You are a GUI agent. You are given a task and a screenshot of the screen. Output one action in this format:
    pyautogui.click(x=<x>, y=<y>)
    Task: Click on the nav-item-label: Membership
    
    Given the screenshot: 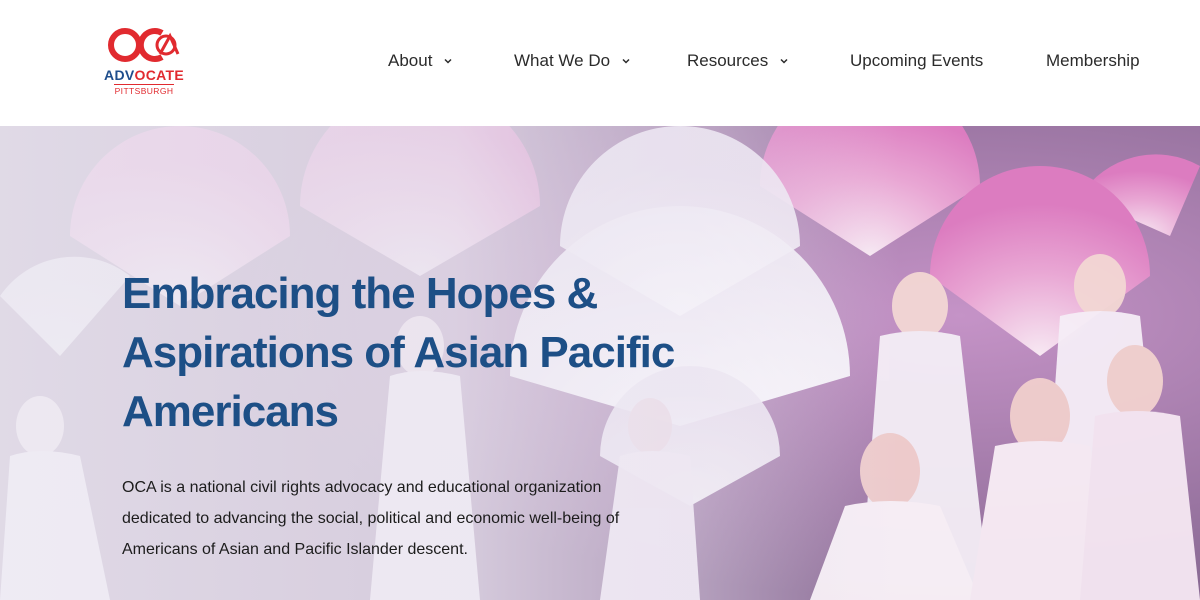 What is the action you would take?
    pyautogui.click(x=1093, y=60)
    